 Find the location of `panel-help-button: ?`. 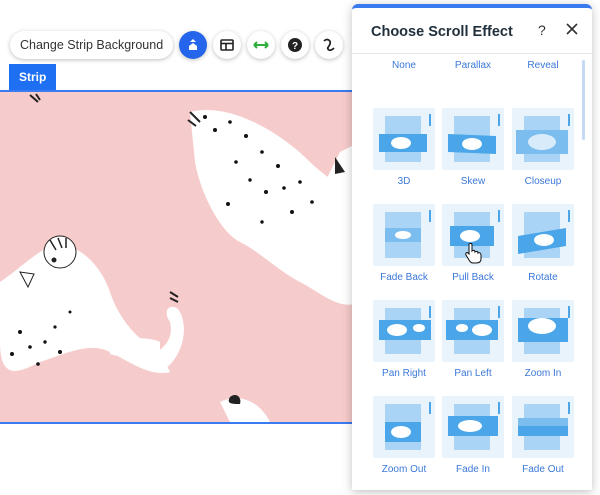

panel-help-button: ? is located at coordinates (542, 30).